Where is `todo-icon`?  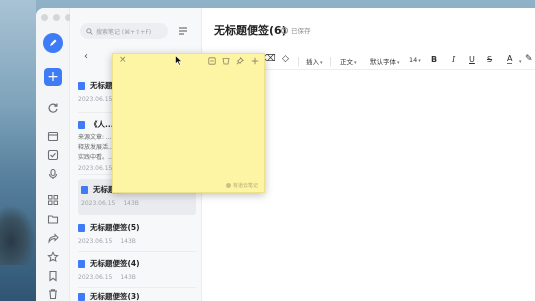
todo-icon is located at coordinates (53, 155).